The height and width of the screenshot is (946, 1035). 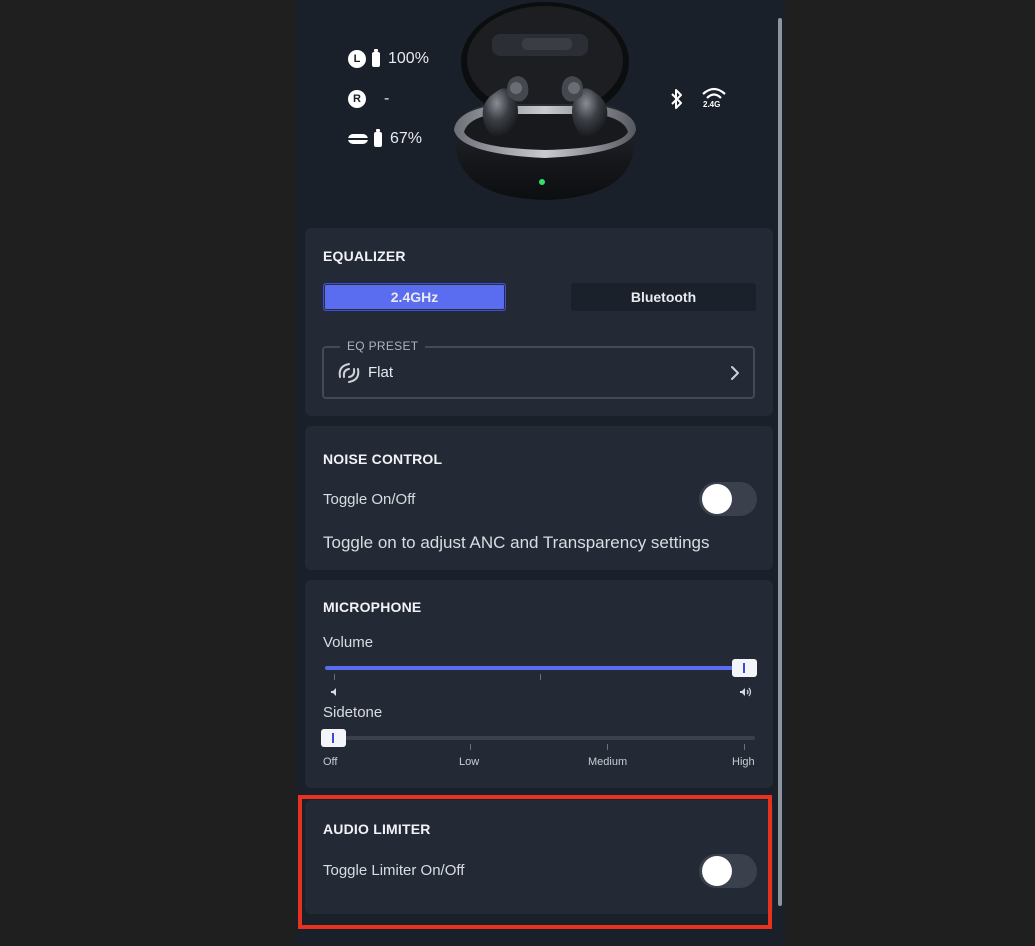 What do you see at coordinates (545, 101) in the screenshot?
I see `earbuds-case-image` at bounding box center [545, 101].